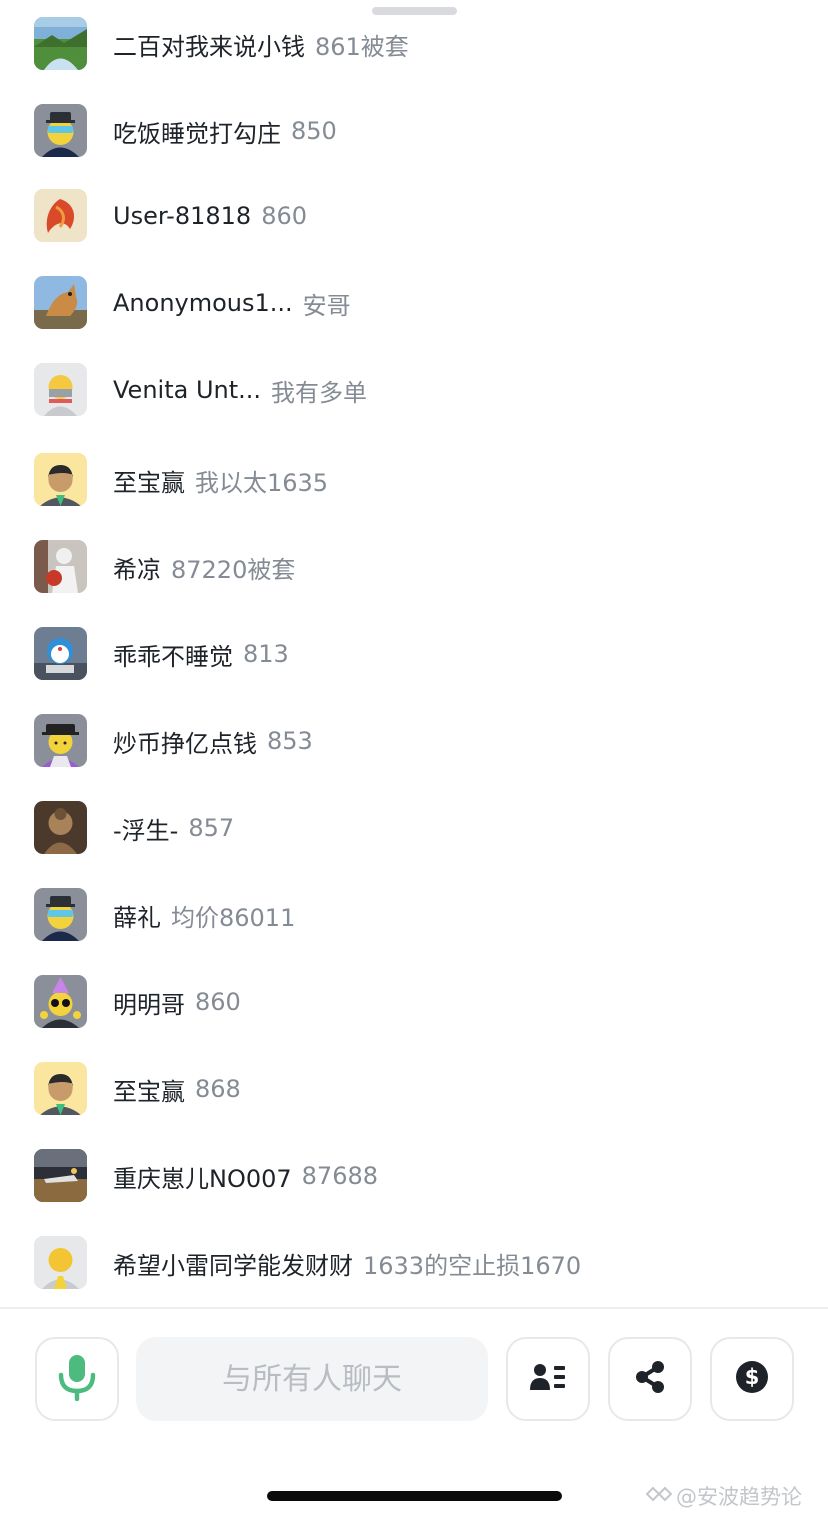 The width and height of the screenshot is (828, 1518). I want to click on message-nickname: -浮生-, so click(146, 830).